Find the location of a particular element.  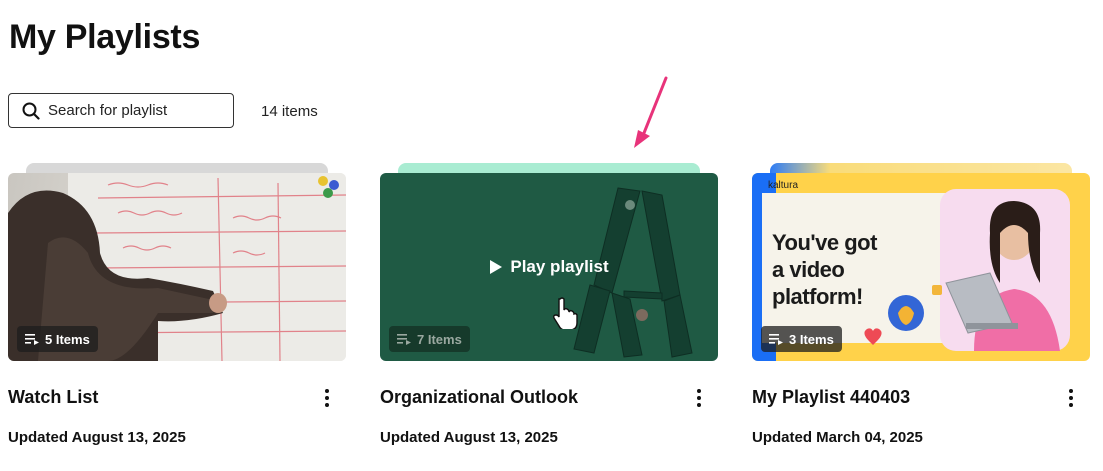

playlist-updated-date: Updated March 04, 2025 is located at coordinates (837, 437).